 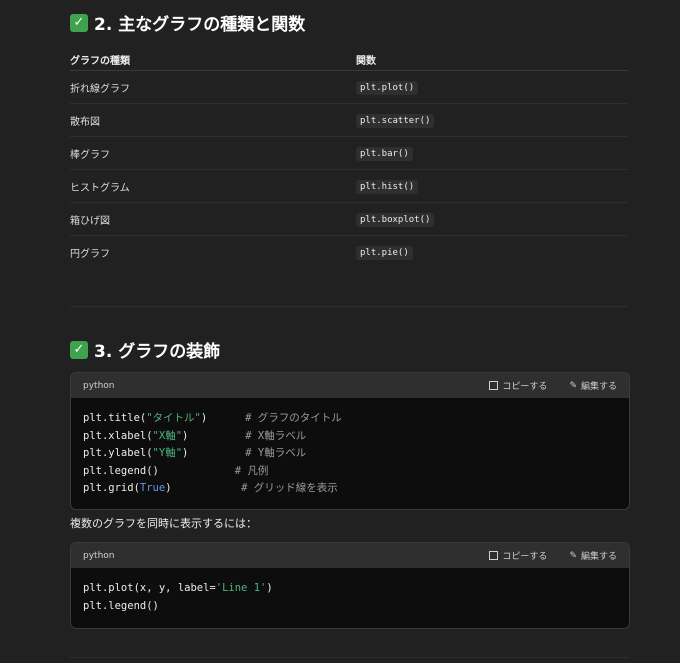 I want to click on graph-type-cell: 円グラフ, so click(x=90, y=254).